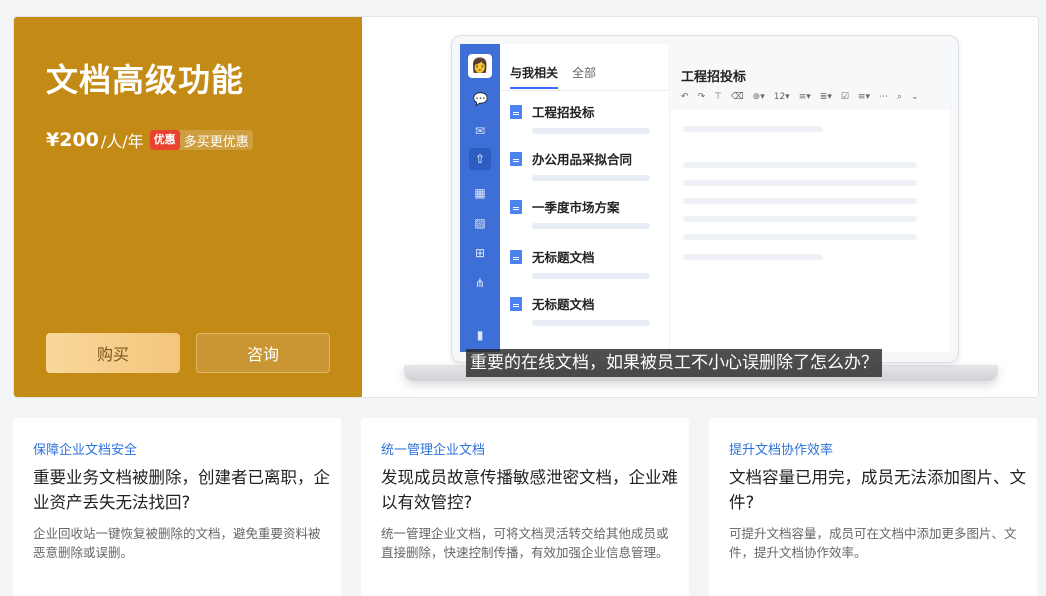 Image resolution: width=1046 pixels, height=596 pixels. What do you see at coordinates (737, 97) in the screenshot?
I see `clear-format-icon: ⌫` at bounding box center [737, 97].